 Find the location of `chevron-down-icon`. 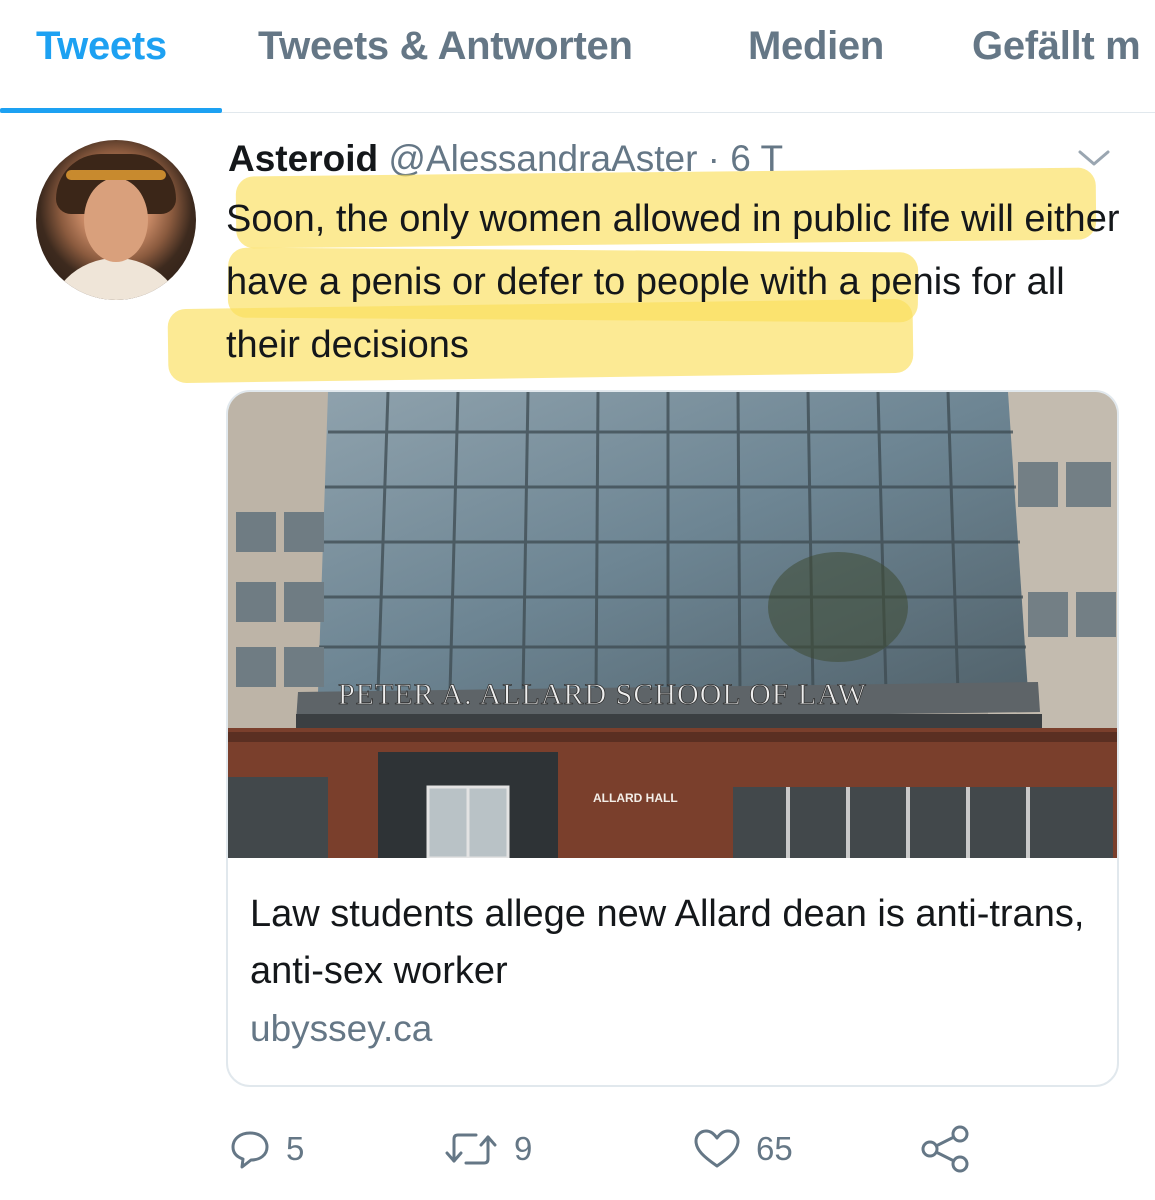

chevron-down-icon is located at coordinates (1094, 158).